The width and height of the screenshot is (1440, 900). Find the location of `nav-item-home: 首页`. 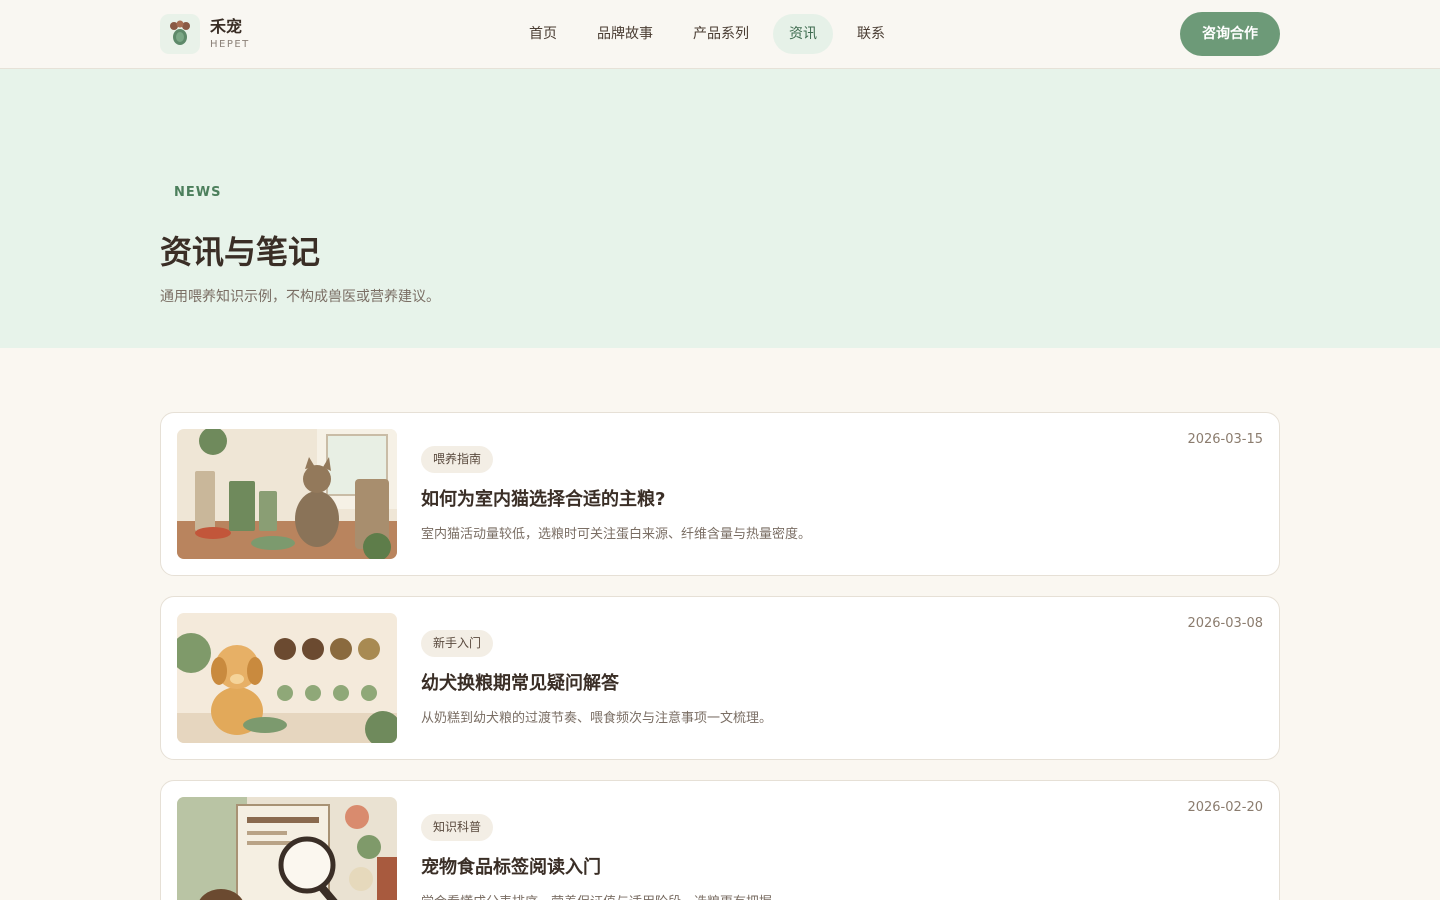

nav-item-home: 首页 is located at coordinates (543, 34).